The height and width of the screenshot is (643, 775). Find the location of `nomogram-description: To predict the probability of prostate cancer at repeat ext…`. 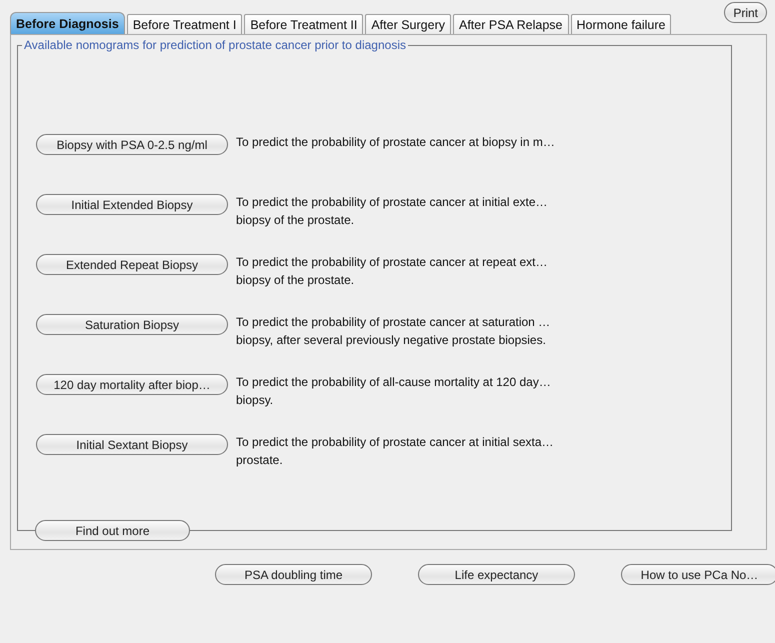

nomogram-description: To predict the probability of prostate cancer at repeat ext… is located at coordinates (392, 262).